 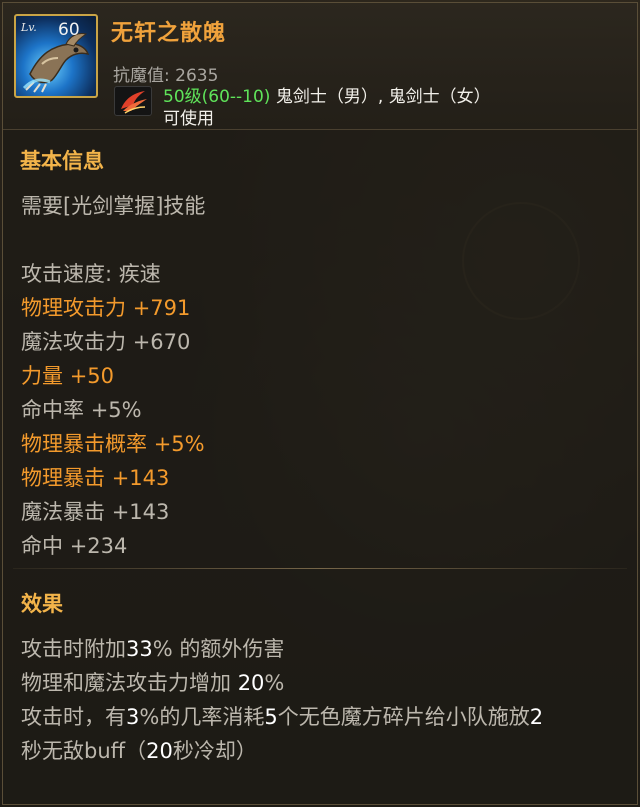 I want to click on class-icon, so click(x=133, y=101).